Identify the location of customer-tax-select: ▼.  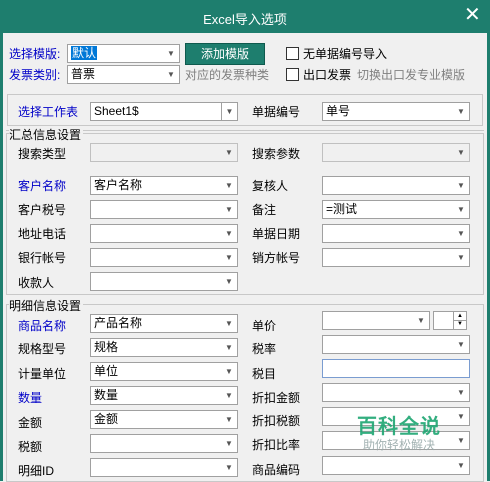
(164, 209).